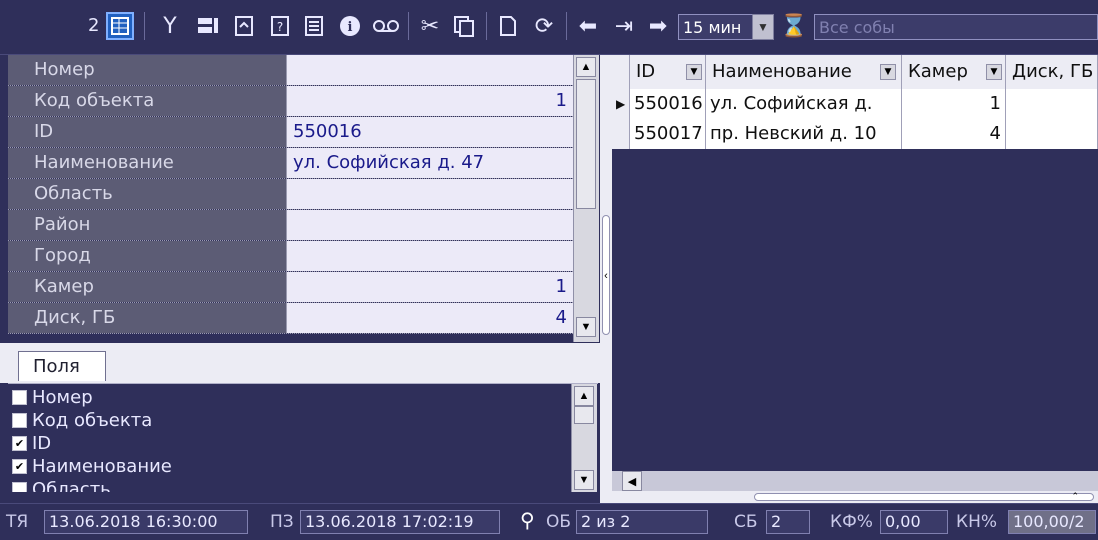 This screenshot has width=1098, height=540. I want to click on column-header-label: Камер, so click(938, 71).